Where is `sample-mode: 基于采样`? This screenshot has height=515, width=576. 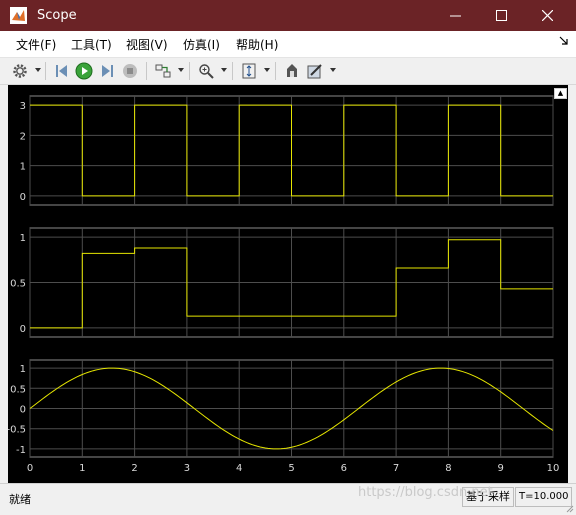 sample-mode: 基于采样 is located at coordinates (488, 497).